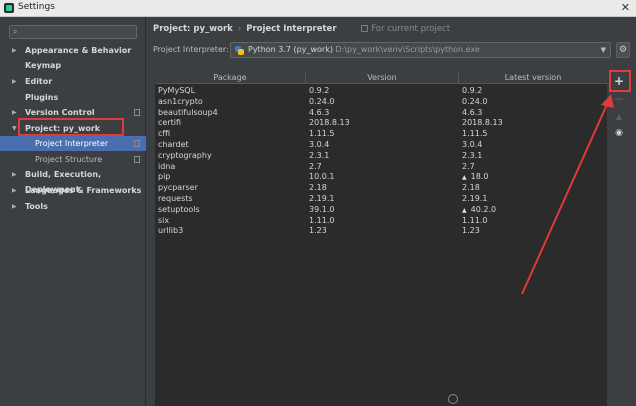  I want to click on latest-version-text: 2018.8.13, so click(482, 123).